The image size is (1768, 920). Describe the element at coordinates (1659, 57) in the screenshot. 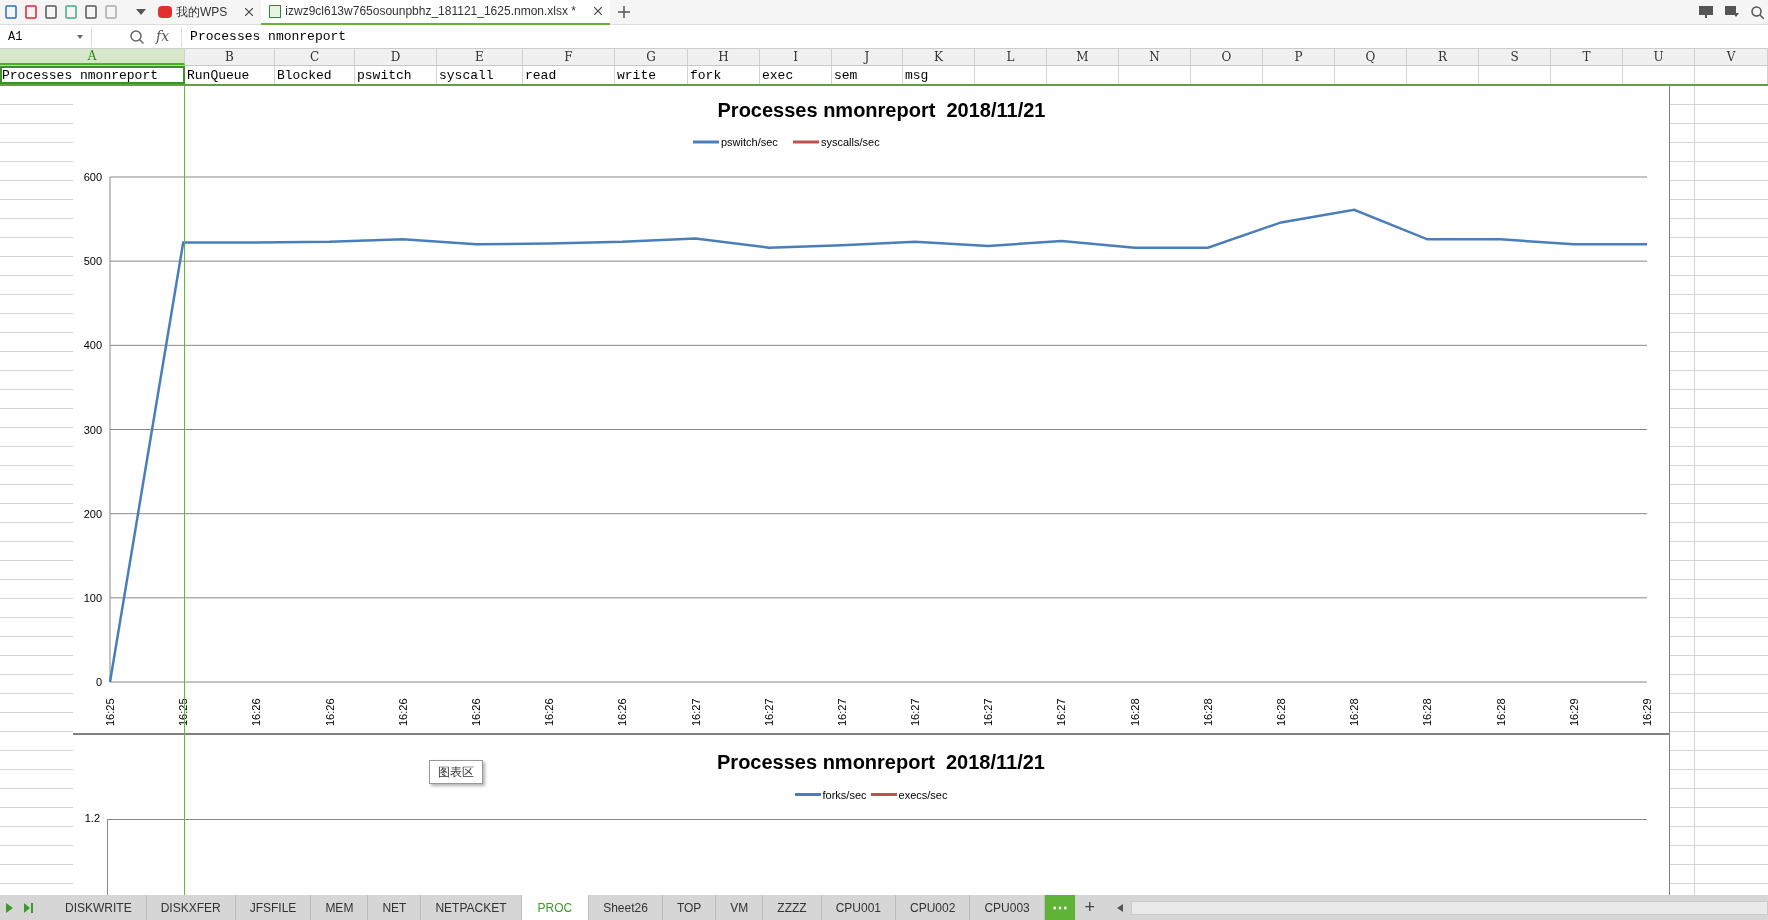

I see `column-header: U` at that location.